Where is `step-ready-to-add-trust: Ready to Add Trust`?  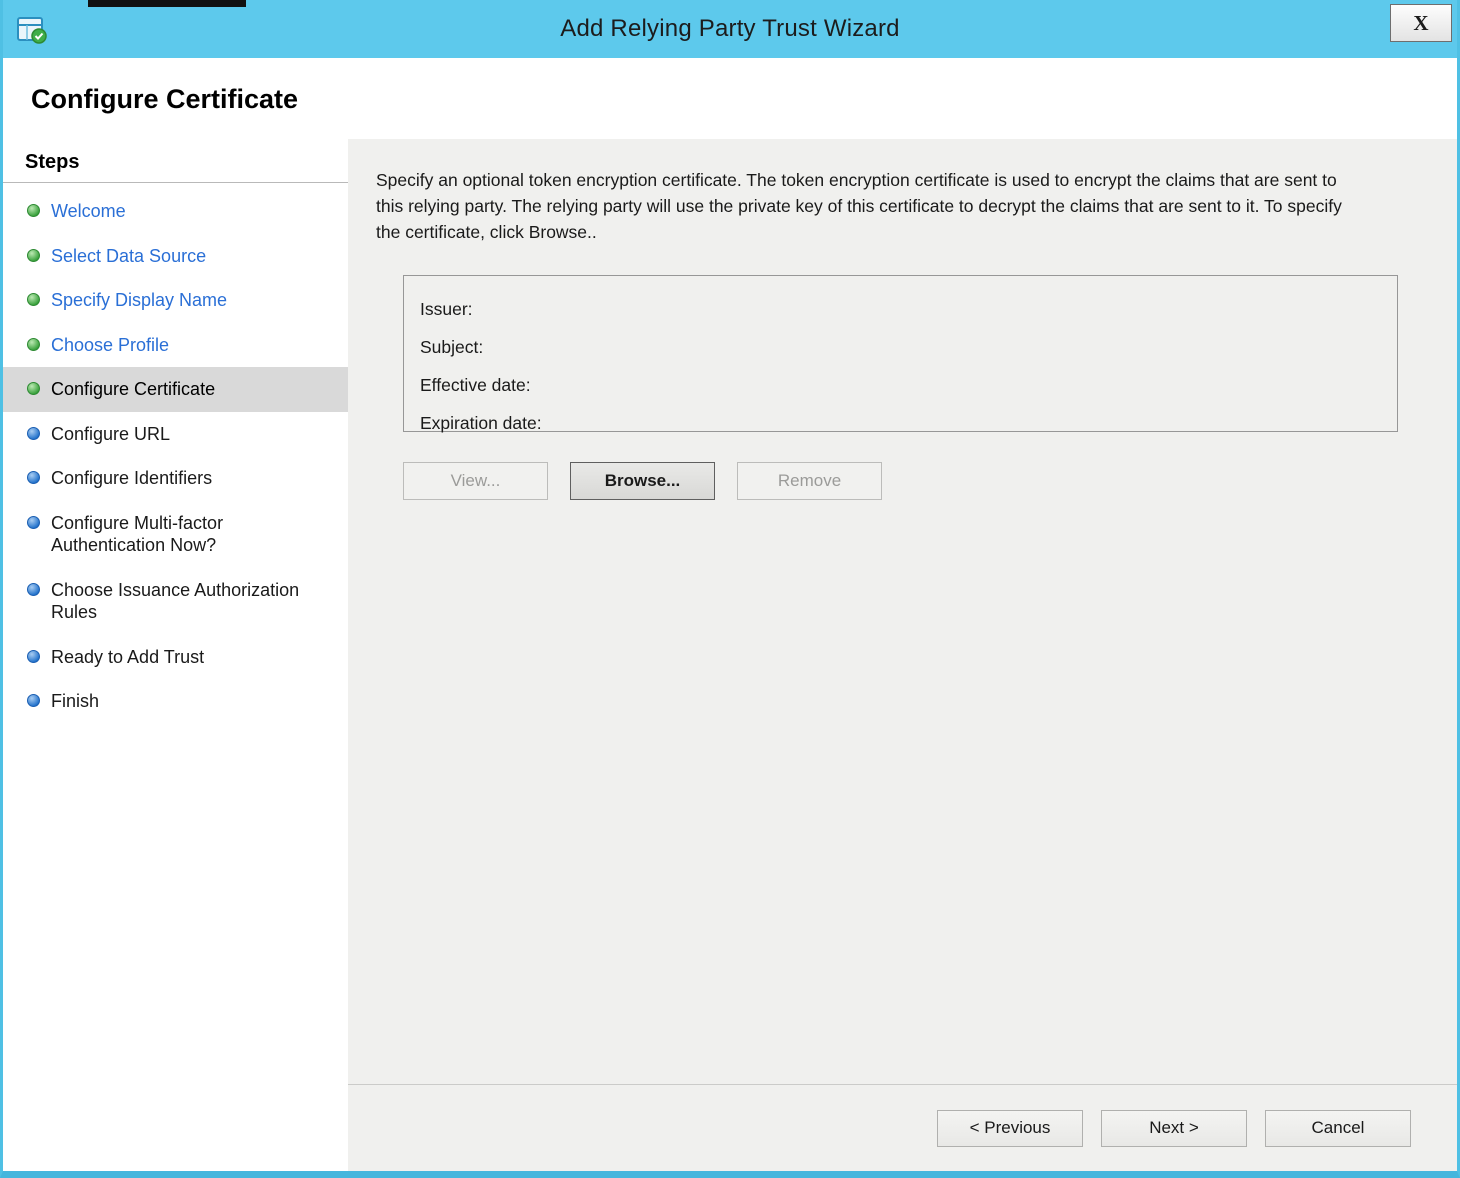
step-ready-to-add-trust: Ready to Add Trust is located at coordinates (175, 657).